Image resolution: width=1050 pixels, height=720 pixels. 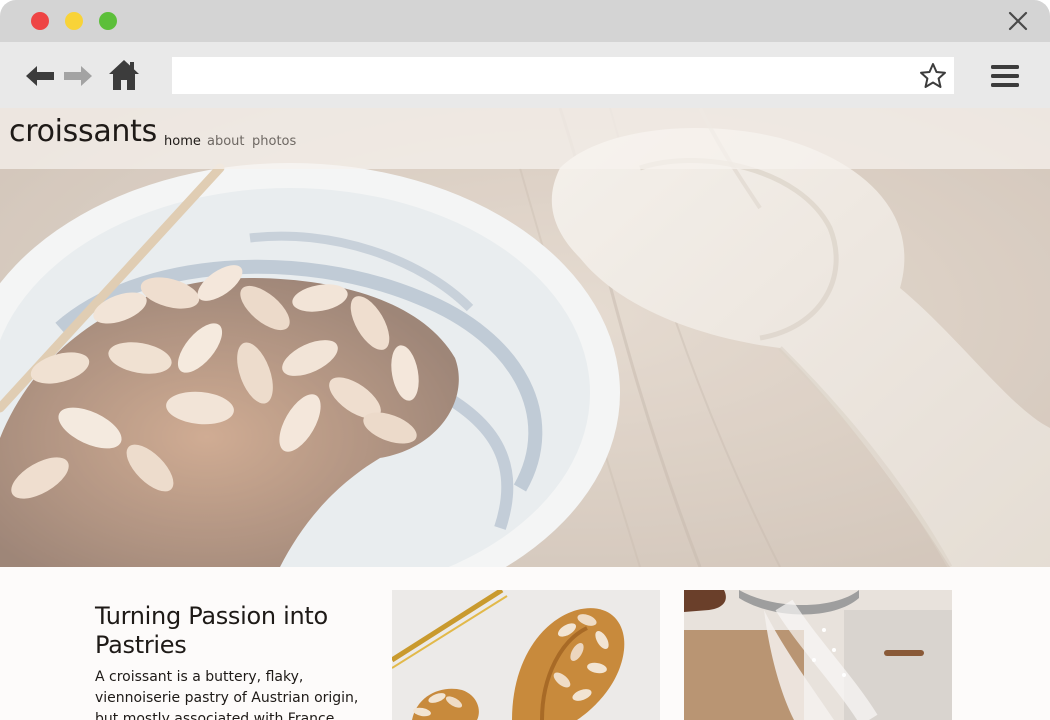 I want to click on nav-link-photos: photos, so click(x=274, y=141).